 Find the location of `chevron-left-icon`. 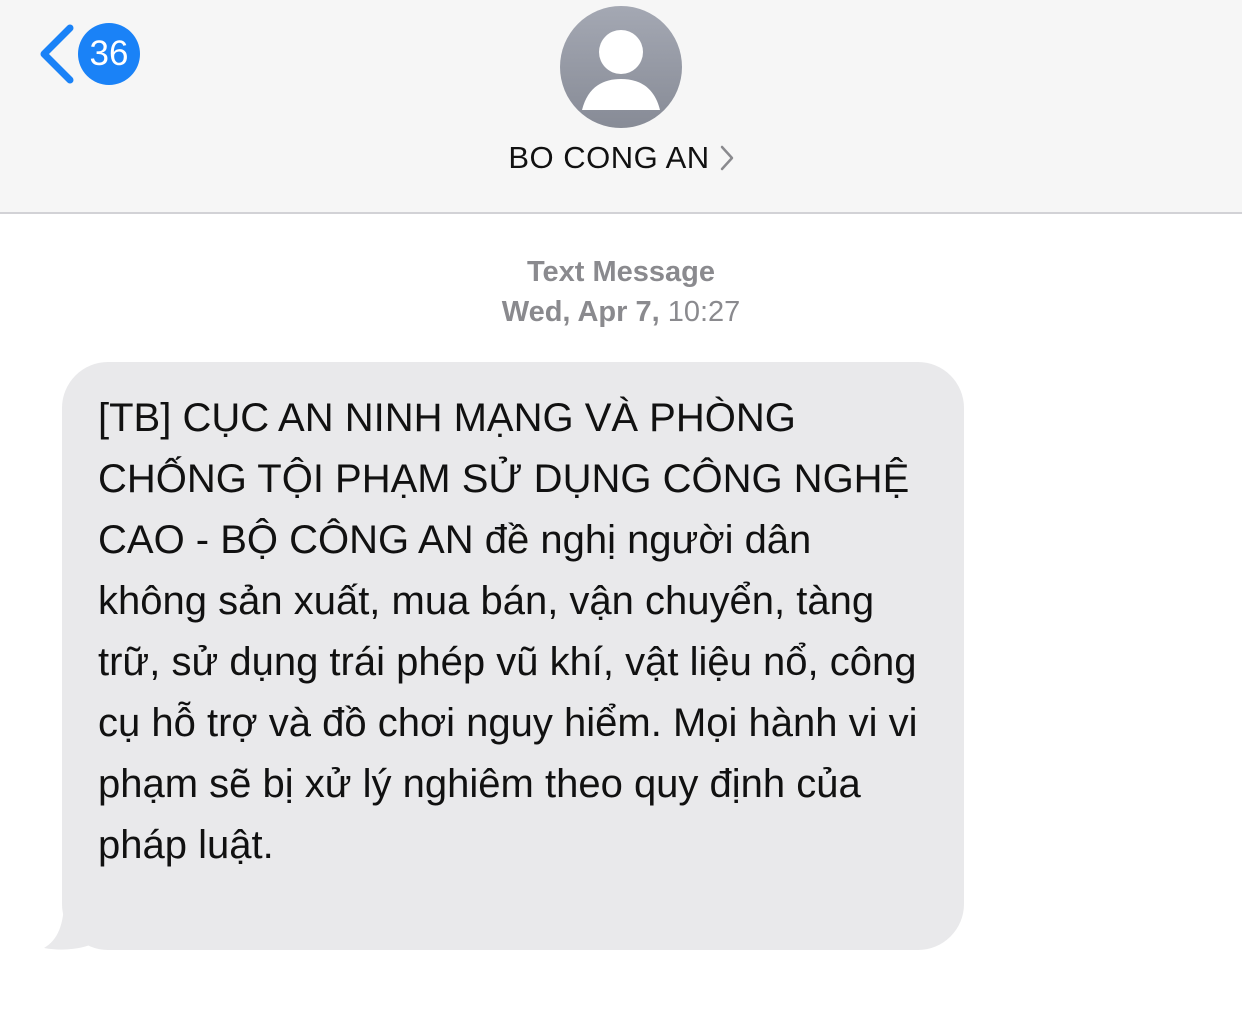

chevron-left-icon is located at coordinates (57, 54).